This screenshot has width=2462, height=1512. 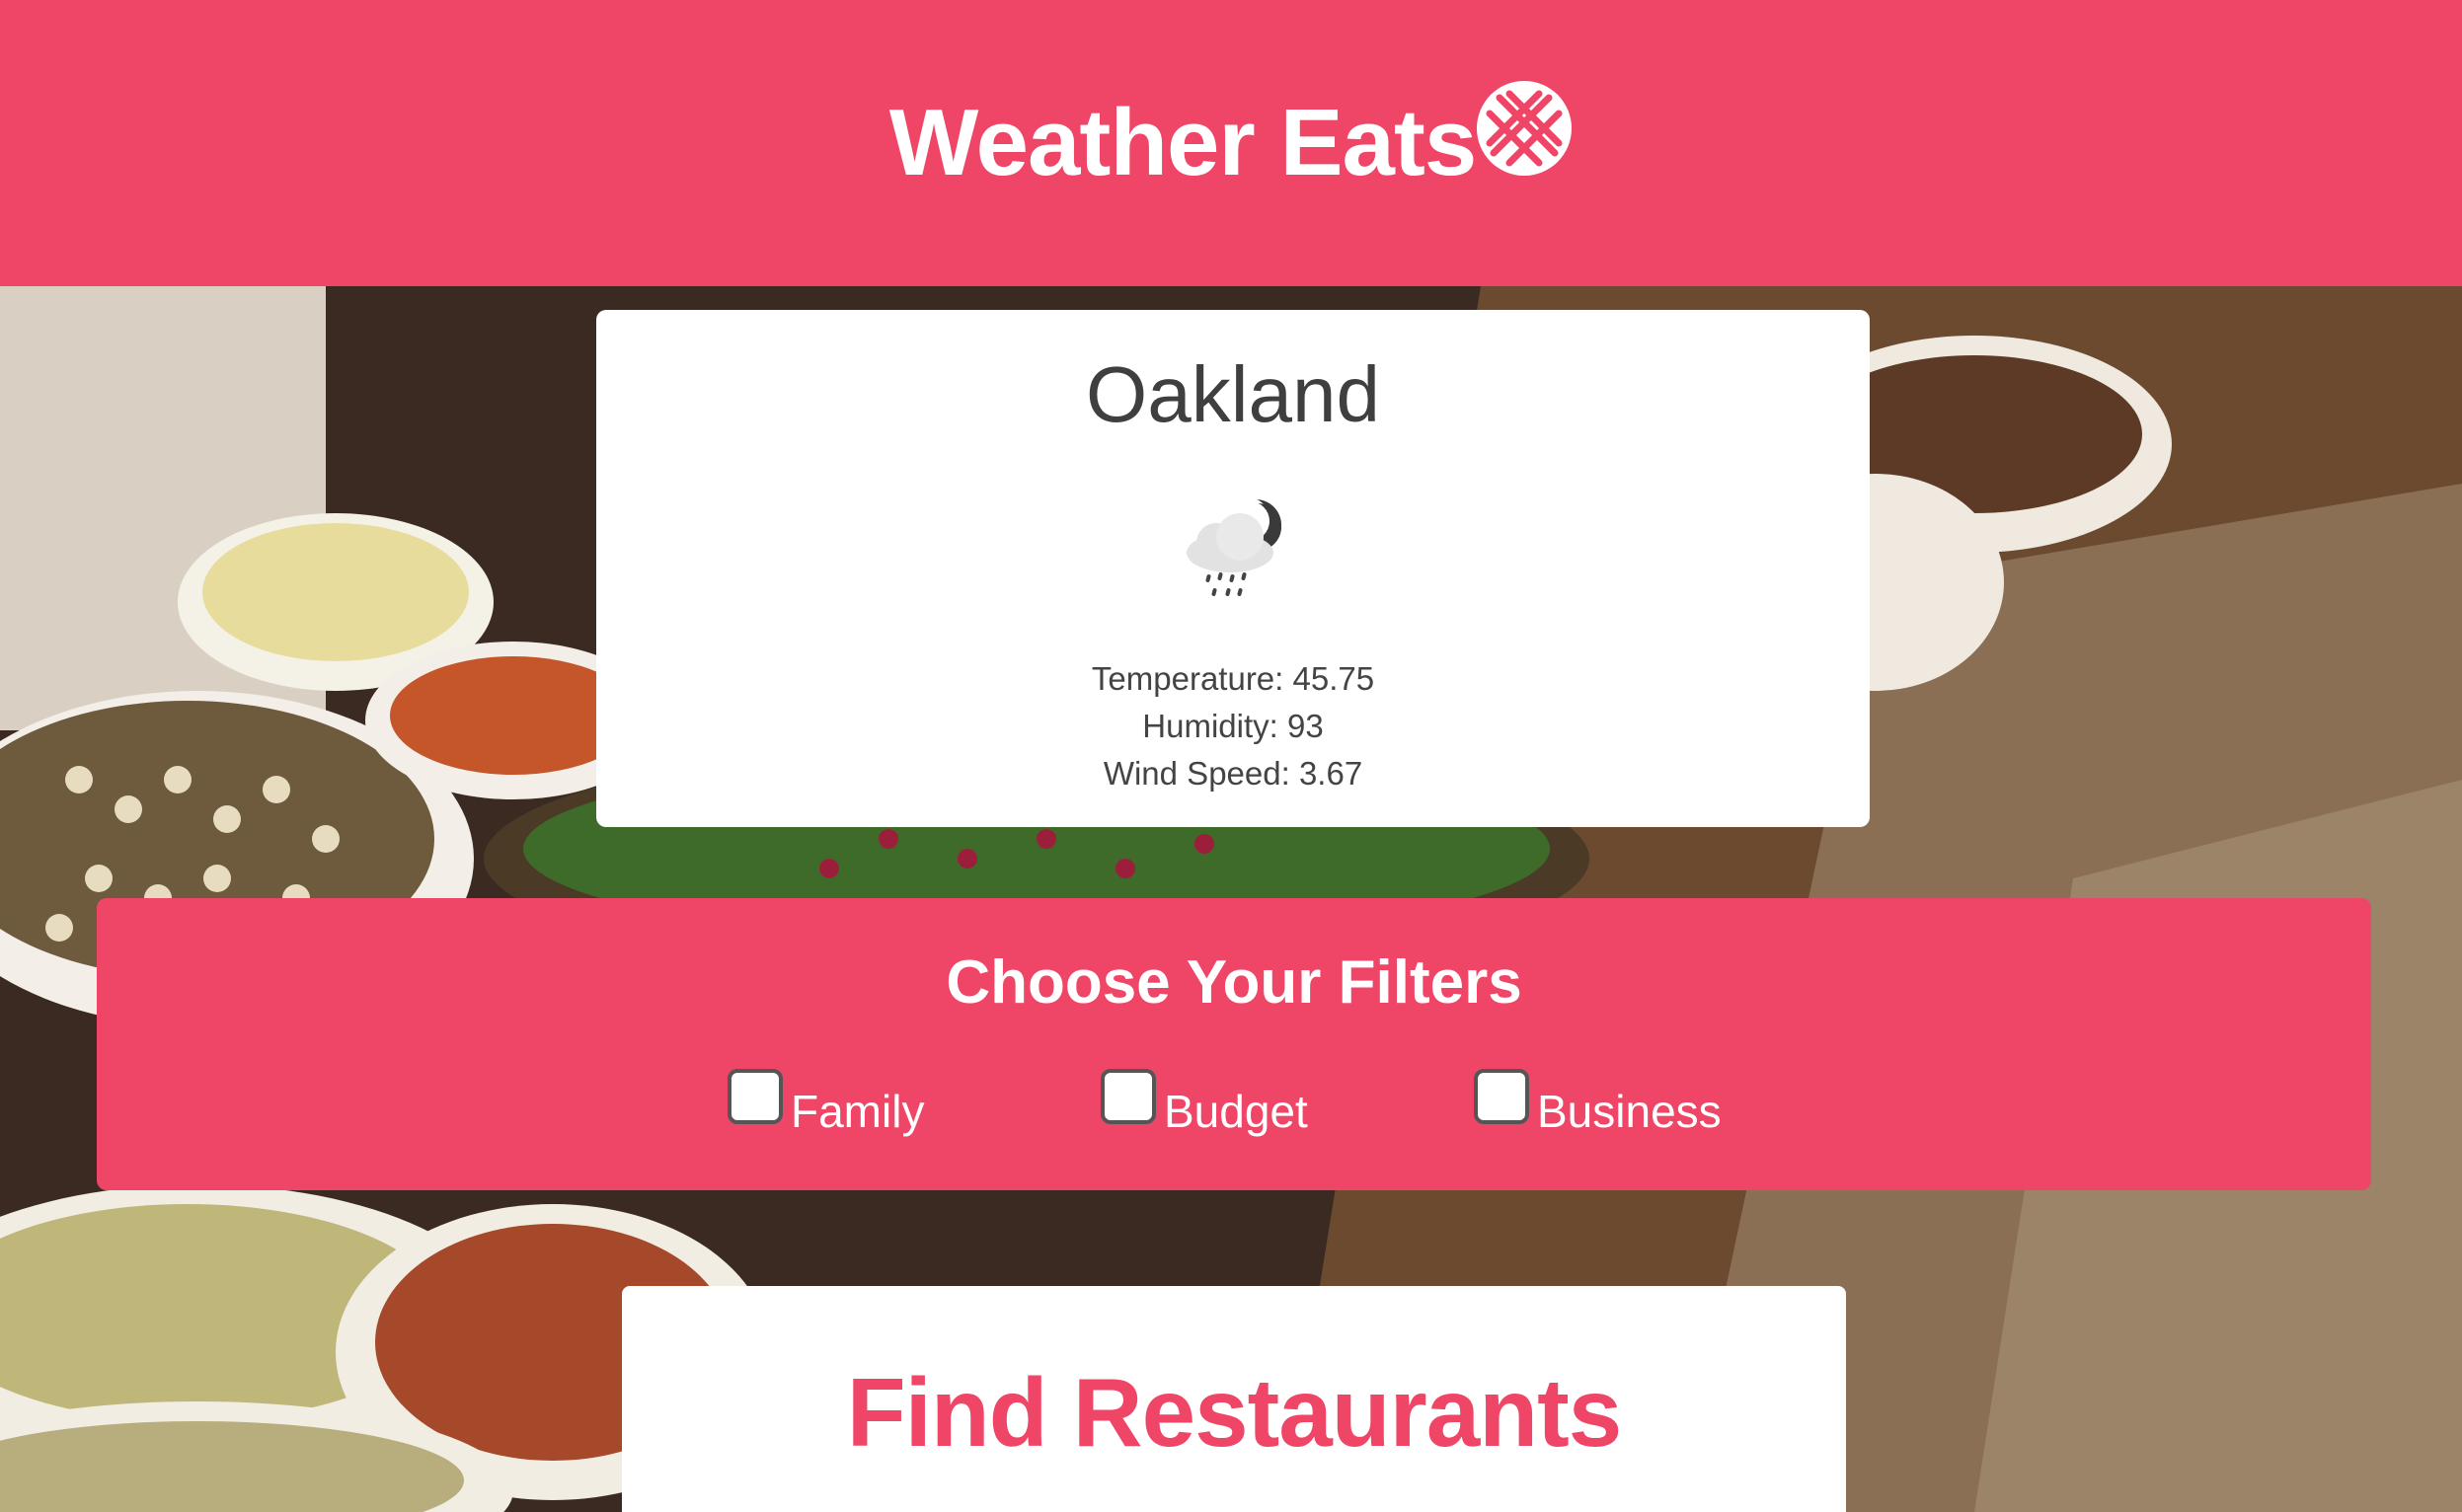 What do you see at coordinates (1525, 128) in the screenshot?
I see `waffle-logo-icon` at bounding box center [1525, 128].